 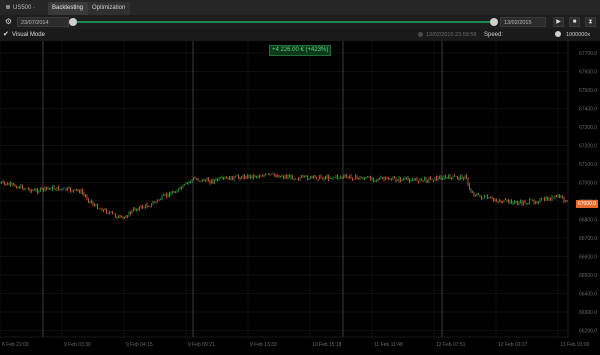 What do you see at coordinates (300, 12) in the screenshot?
I see `tab-bar: US500 · m5 Backtesting Optimization` at bounding box center [300, 12].